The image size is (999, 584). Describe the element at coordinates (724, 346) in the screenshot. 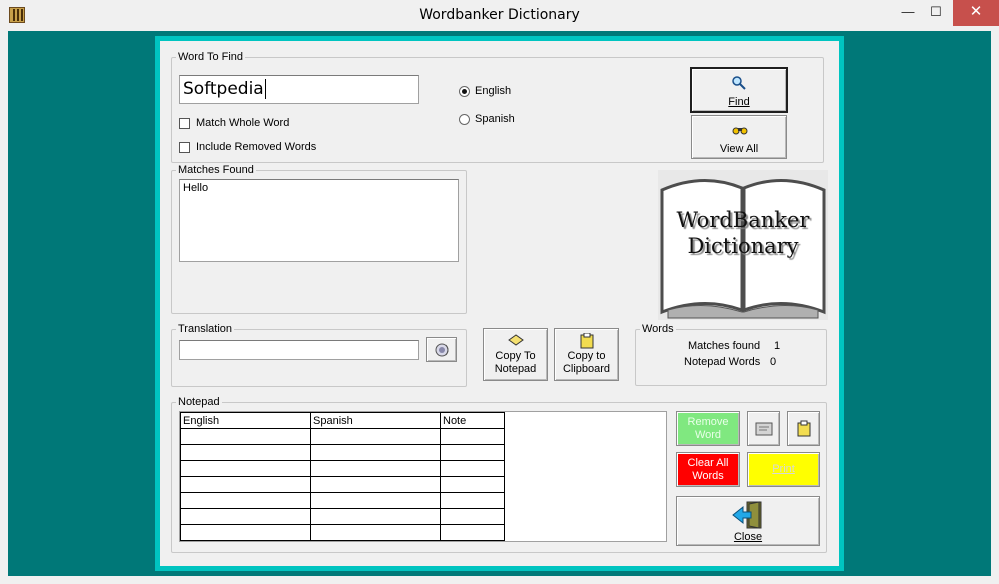

I see `matches-found-count-label: Matches found` at that location.